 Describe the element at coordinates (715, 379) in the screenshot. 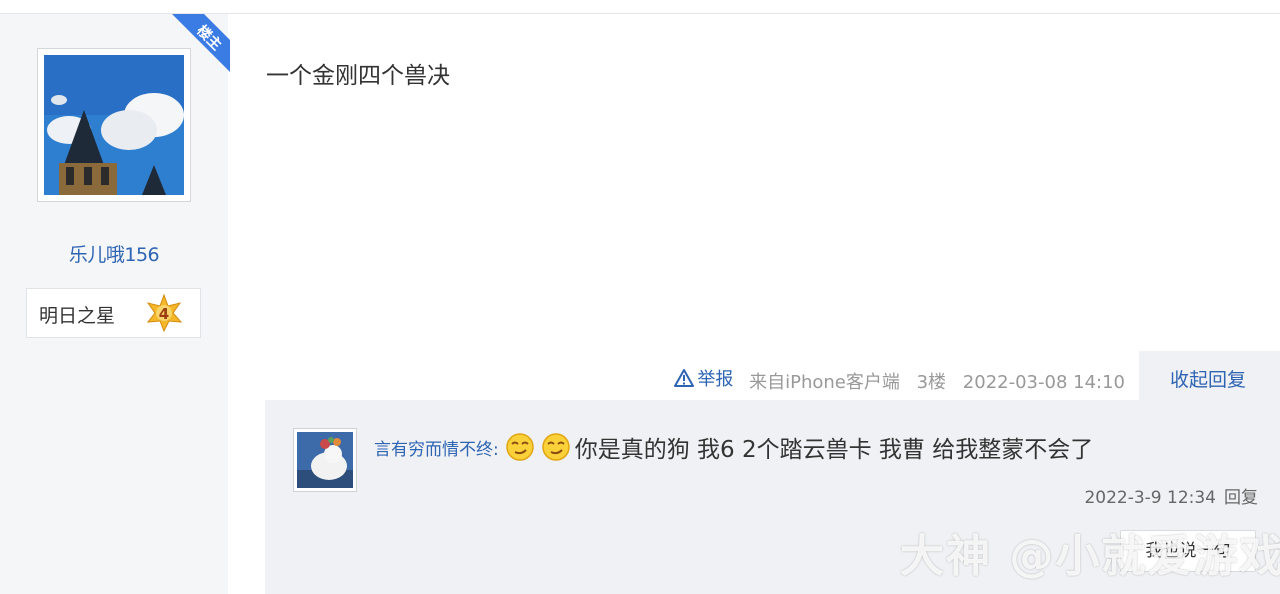

I see `report-label: 举报` at that location.